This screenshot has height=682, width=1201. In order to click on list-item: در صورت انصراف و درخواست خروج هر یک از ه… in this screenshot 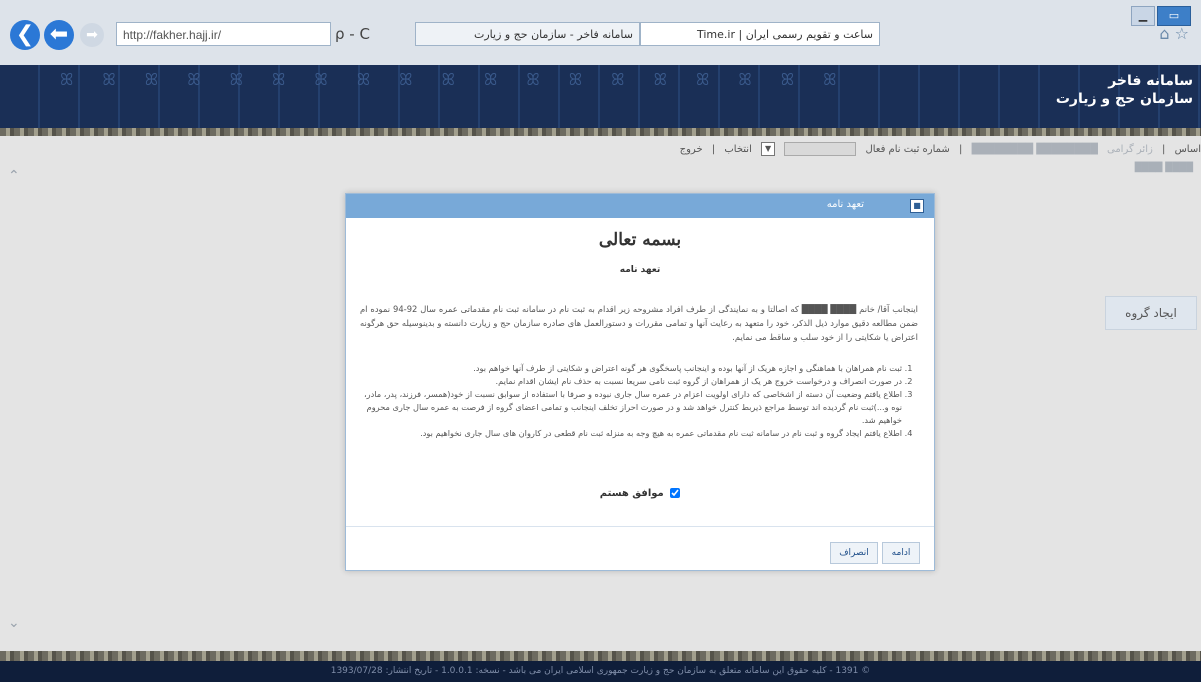, I will do `click(631, 381)`.